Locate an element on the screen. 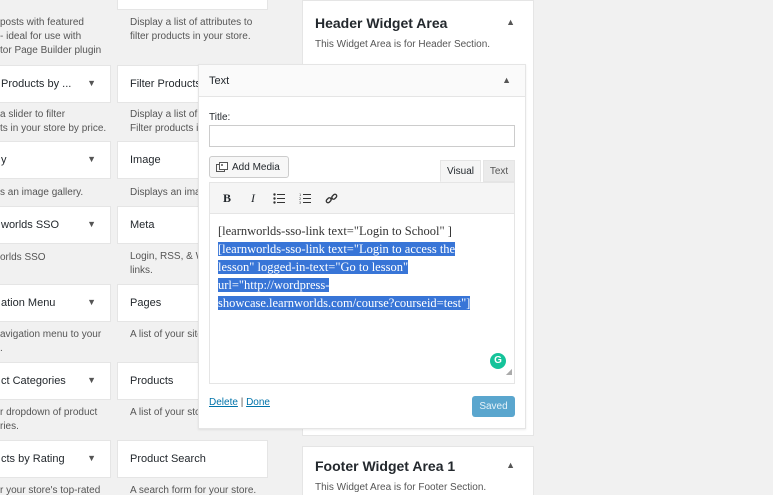  selected-line: lesson" logged-in-text="Go to lesson" is located at coordinates (313, 267).